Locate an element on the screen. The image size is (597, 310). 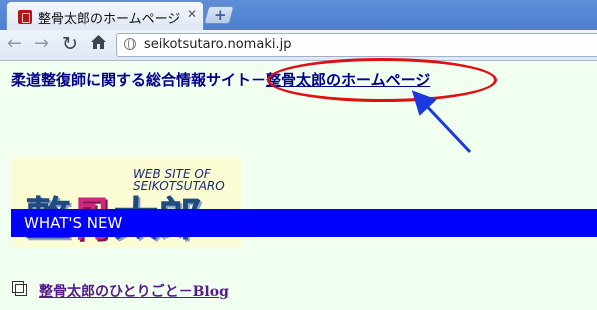
annotation-arrow is located at coordinates (441, 122).